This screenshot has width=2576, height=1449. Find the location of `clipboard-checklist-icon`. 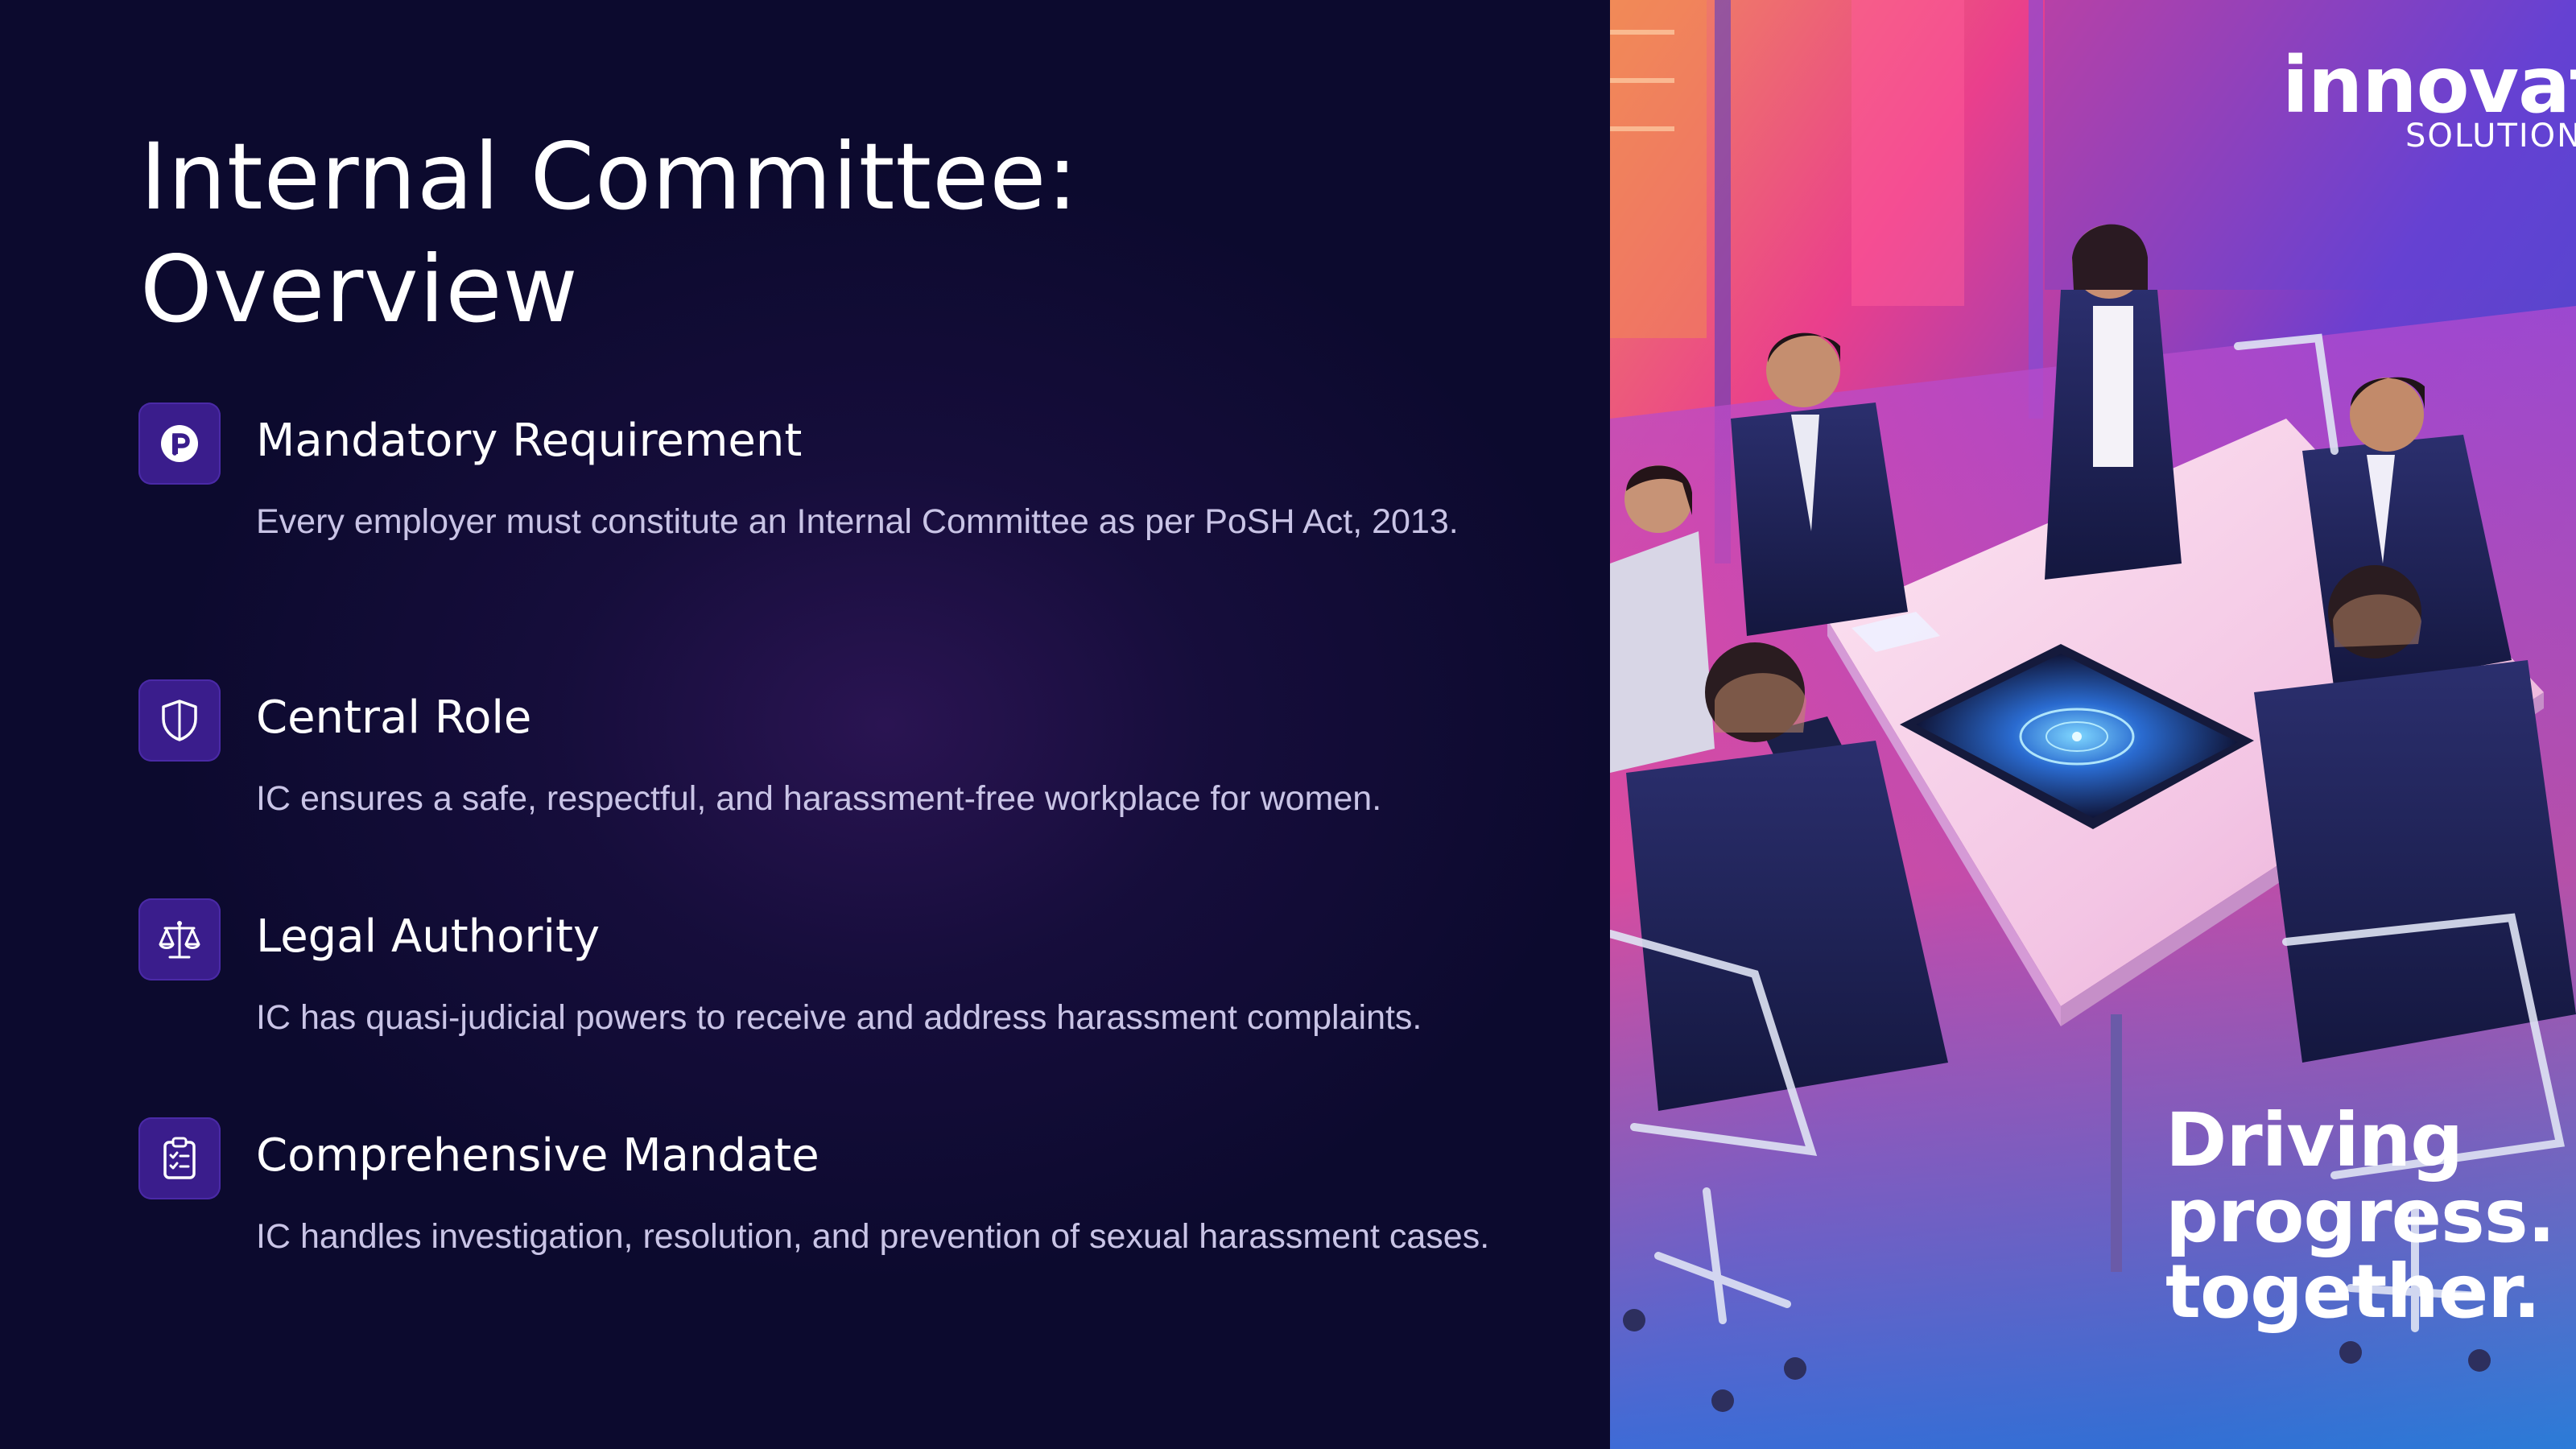

clipboard-checklist-icon is located at coordinates (179, 1158).